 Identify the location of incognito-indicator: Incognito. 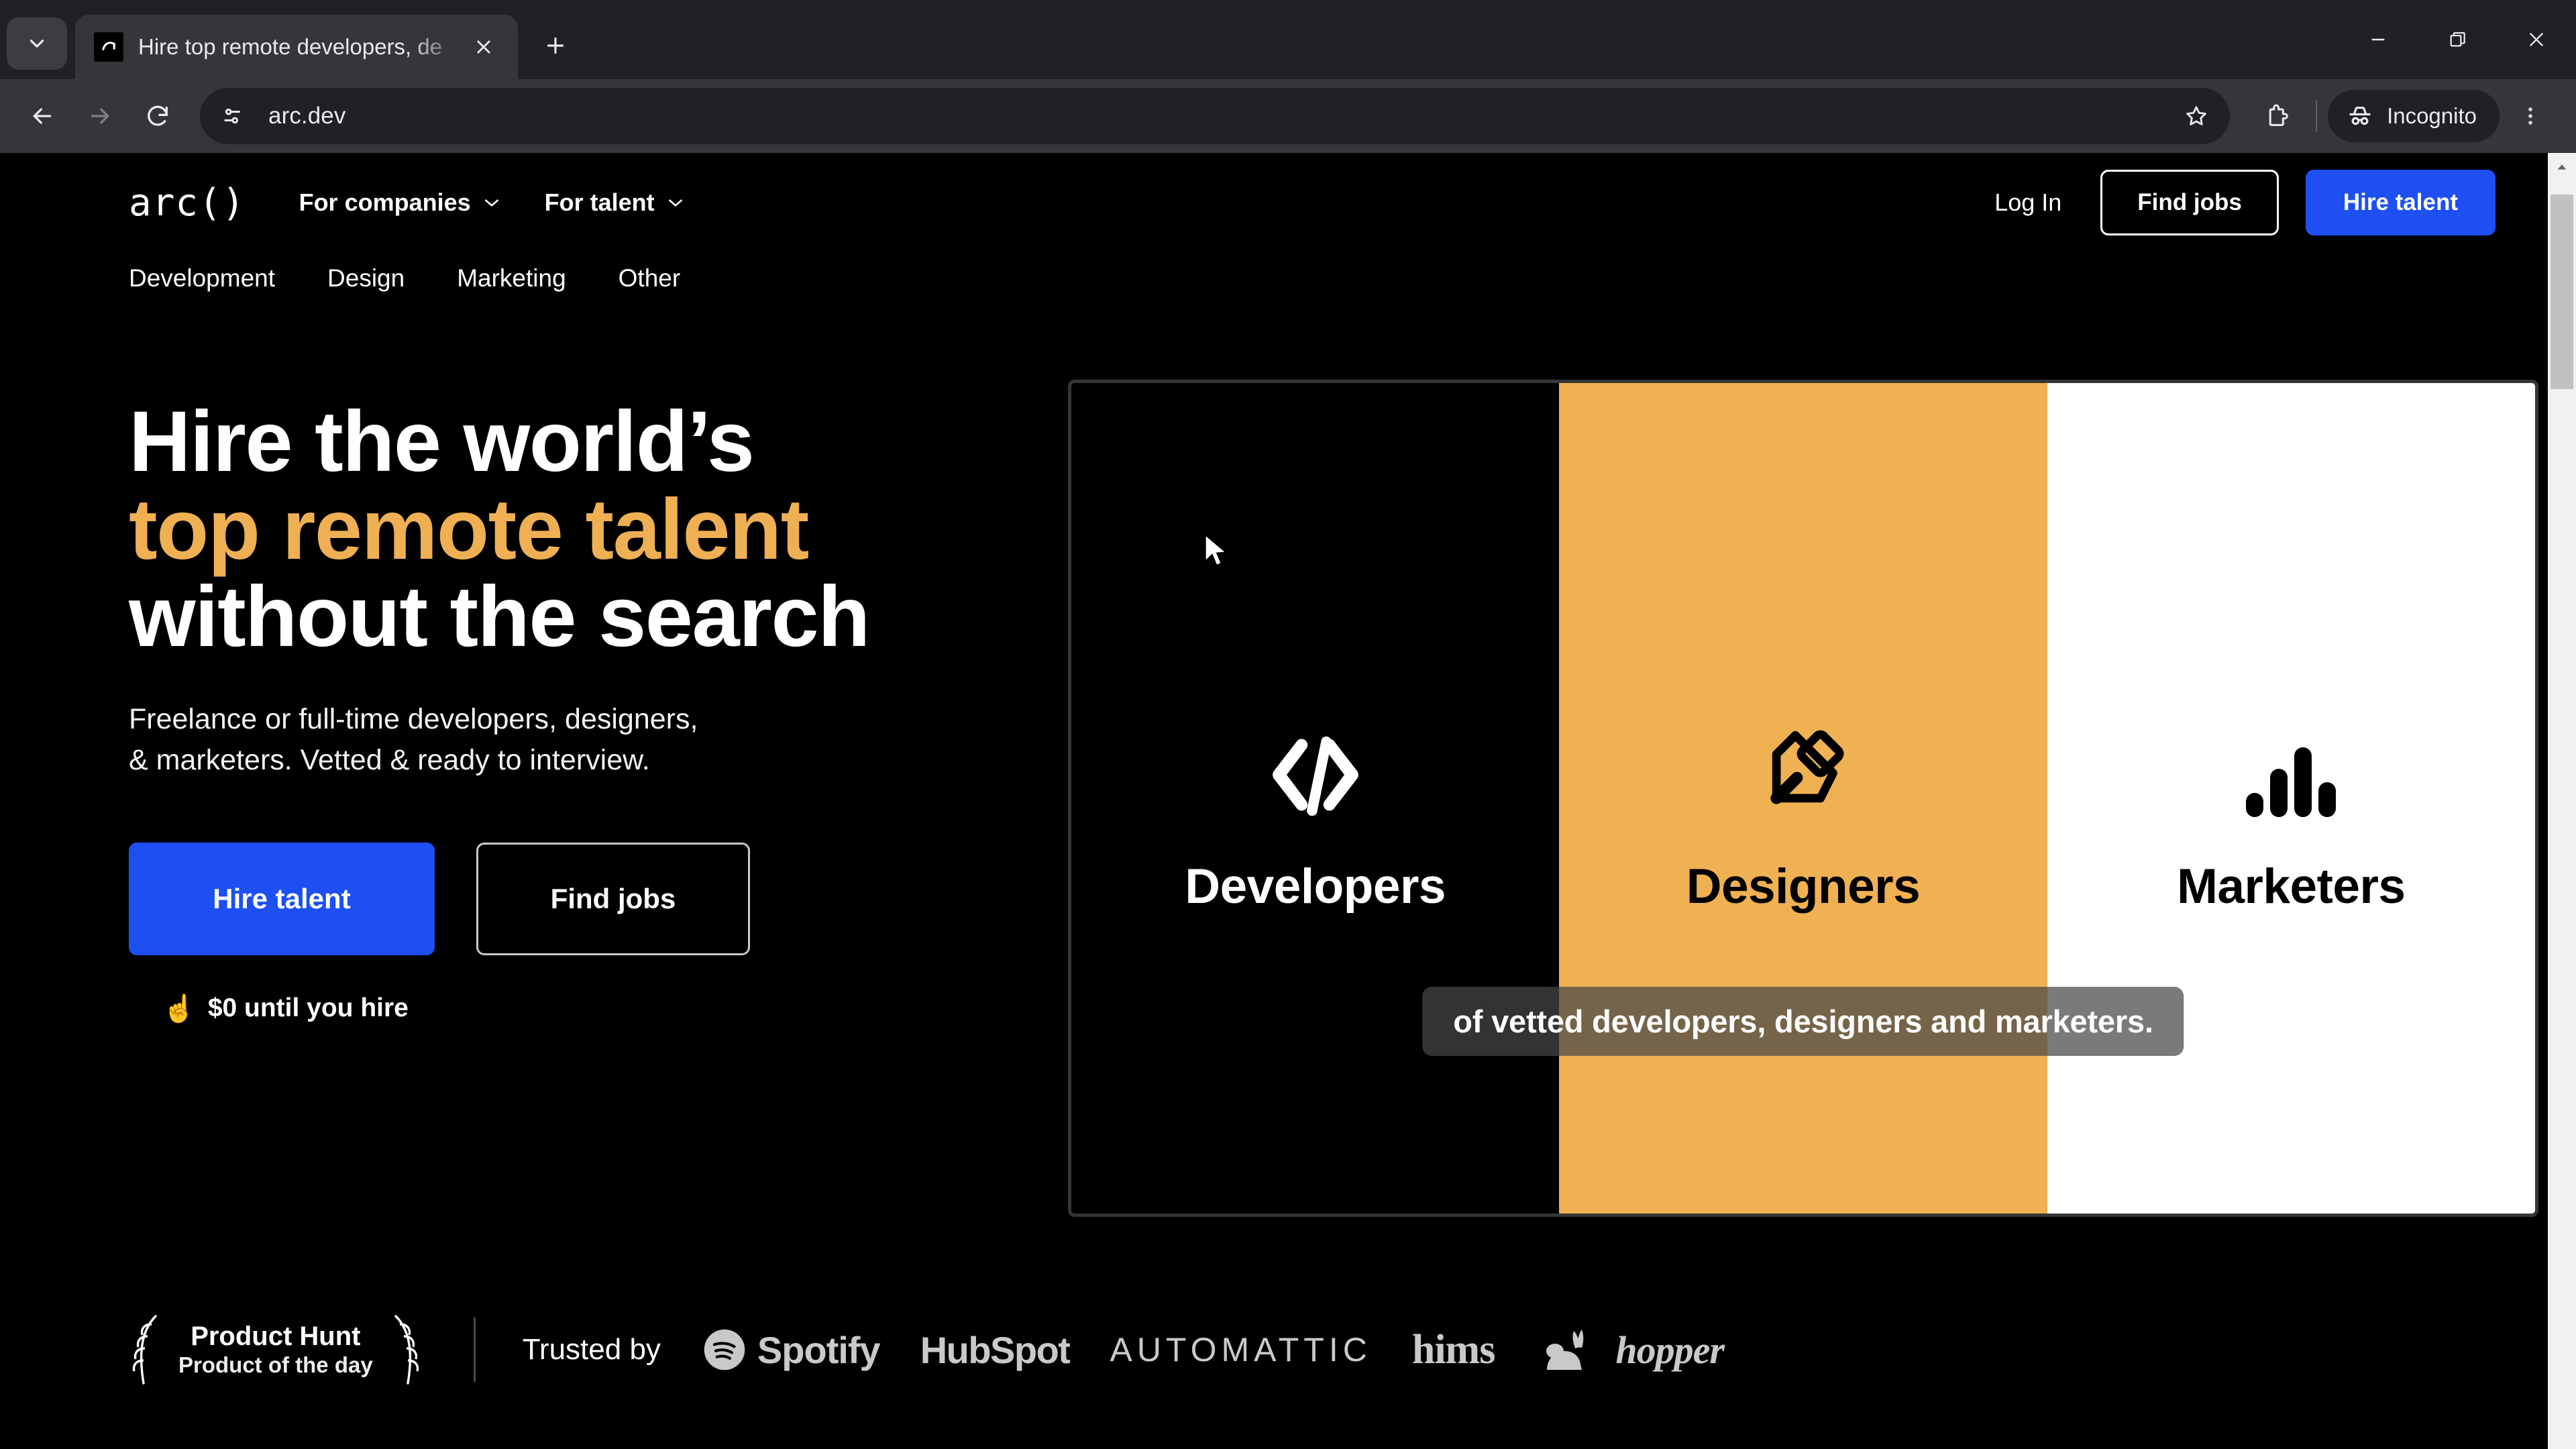
(2414, 116).